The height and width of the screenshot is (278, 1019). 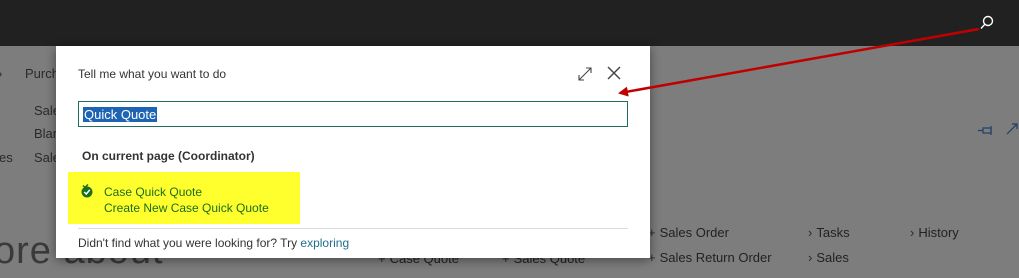 What do you see at coordinates (986, 131) in the screenshot?
I see `pin-icon` at bounding box center [986, 131].